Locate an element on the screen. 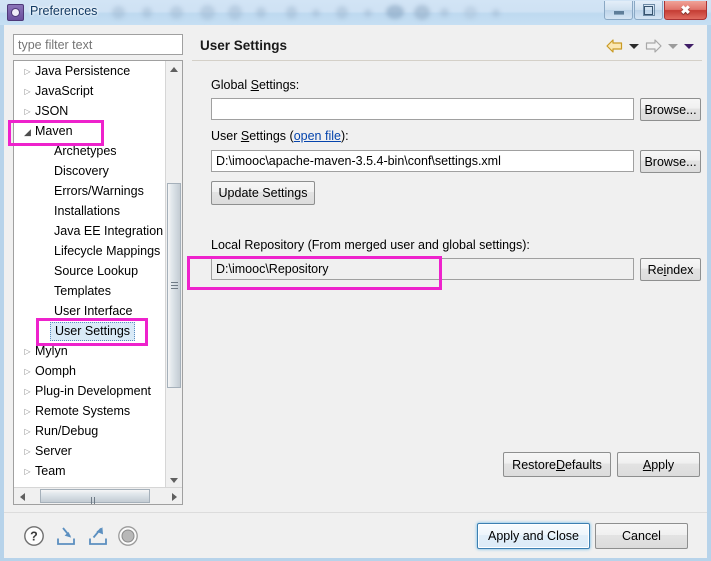 The width and height of the screenshot is (711, 561). sidebar-item-user-settings: User Settings is located at coordinates (90, 331).